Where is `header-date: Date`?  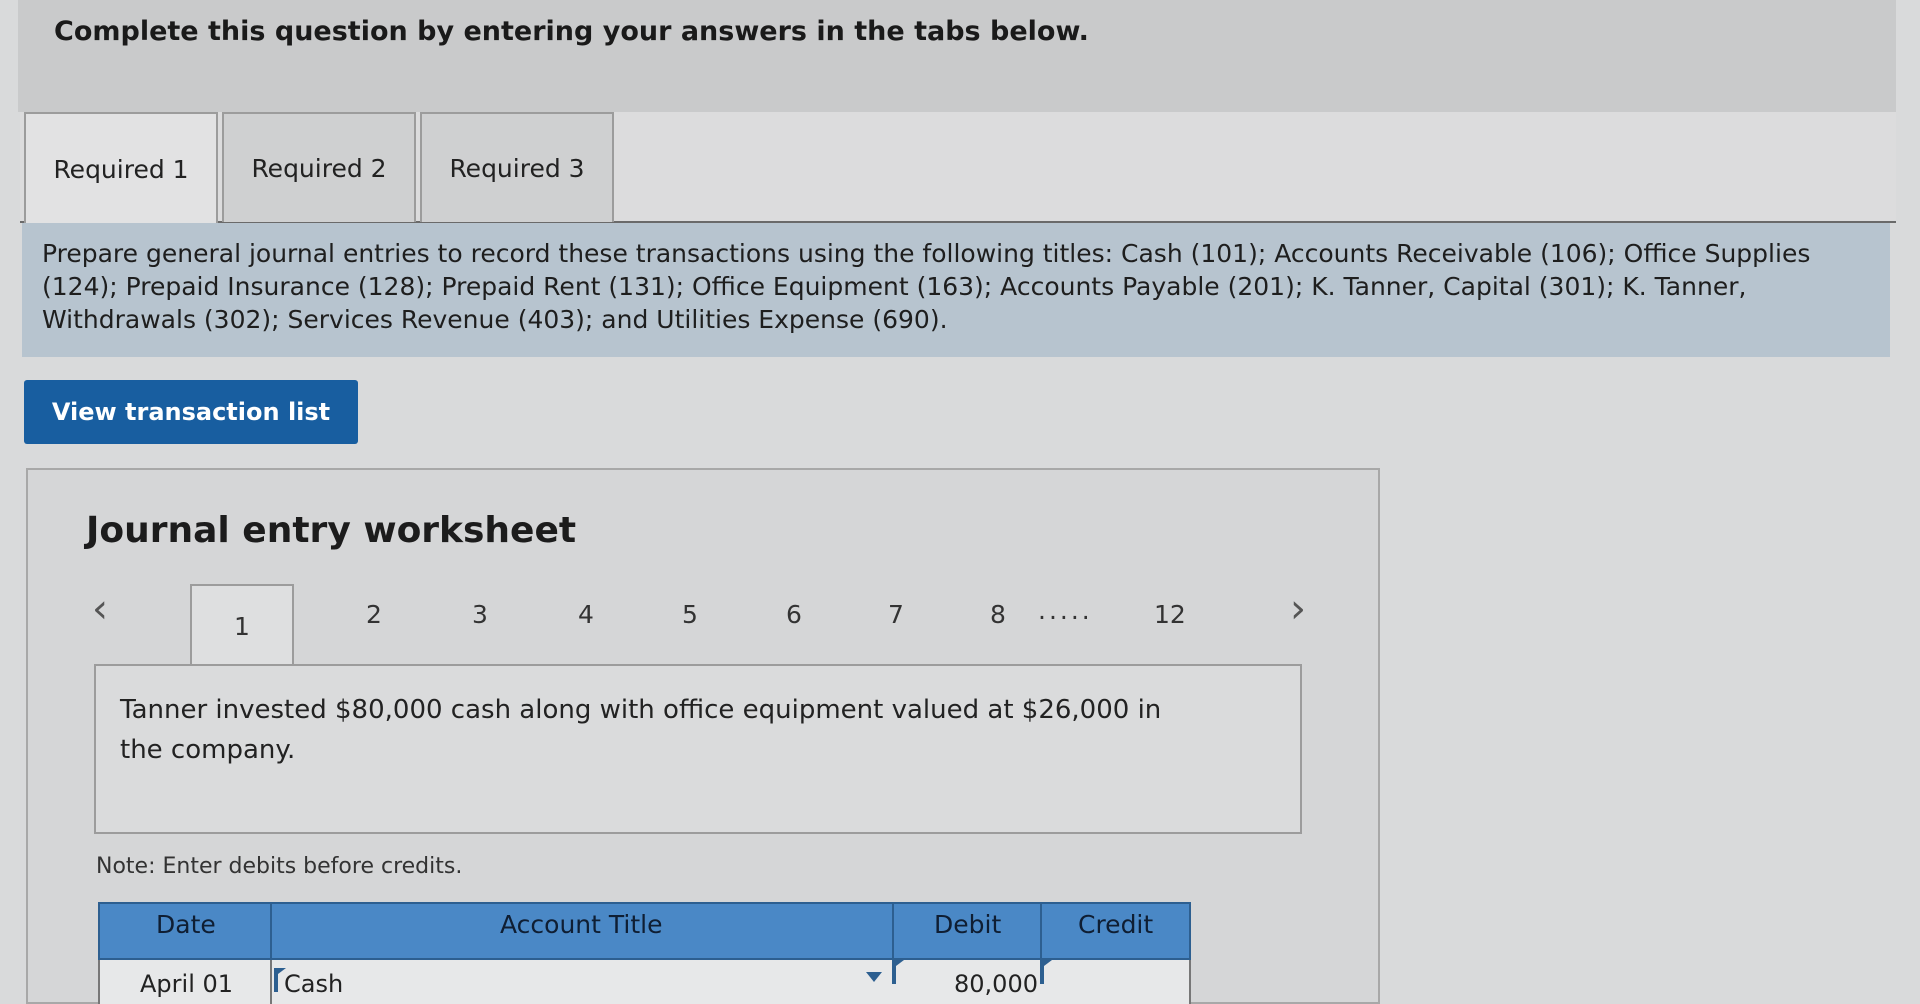
header-date: Date is located at coordinates (186, 924).